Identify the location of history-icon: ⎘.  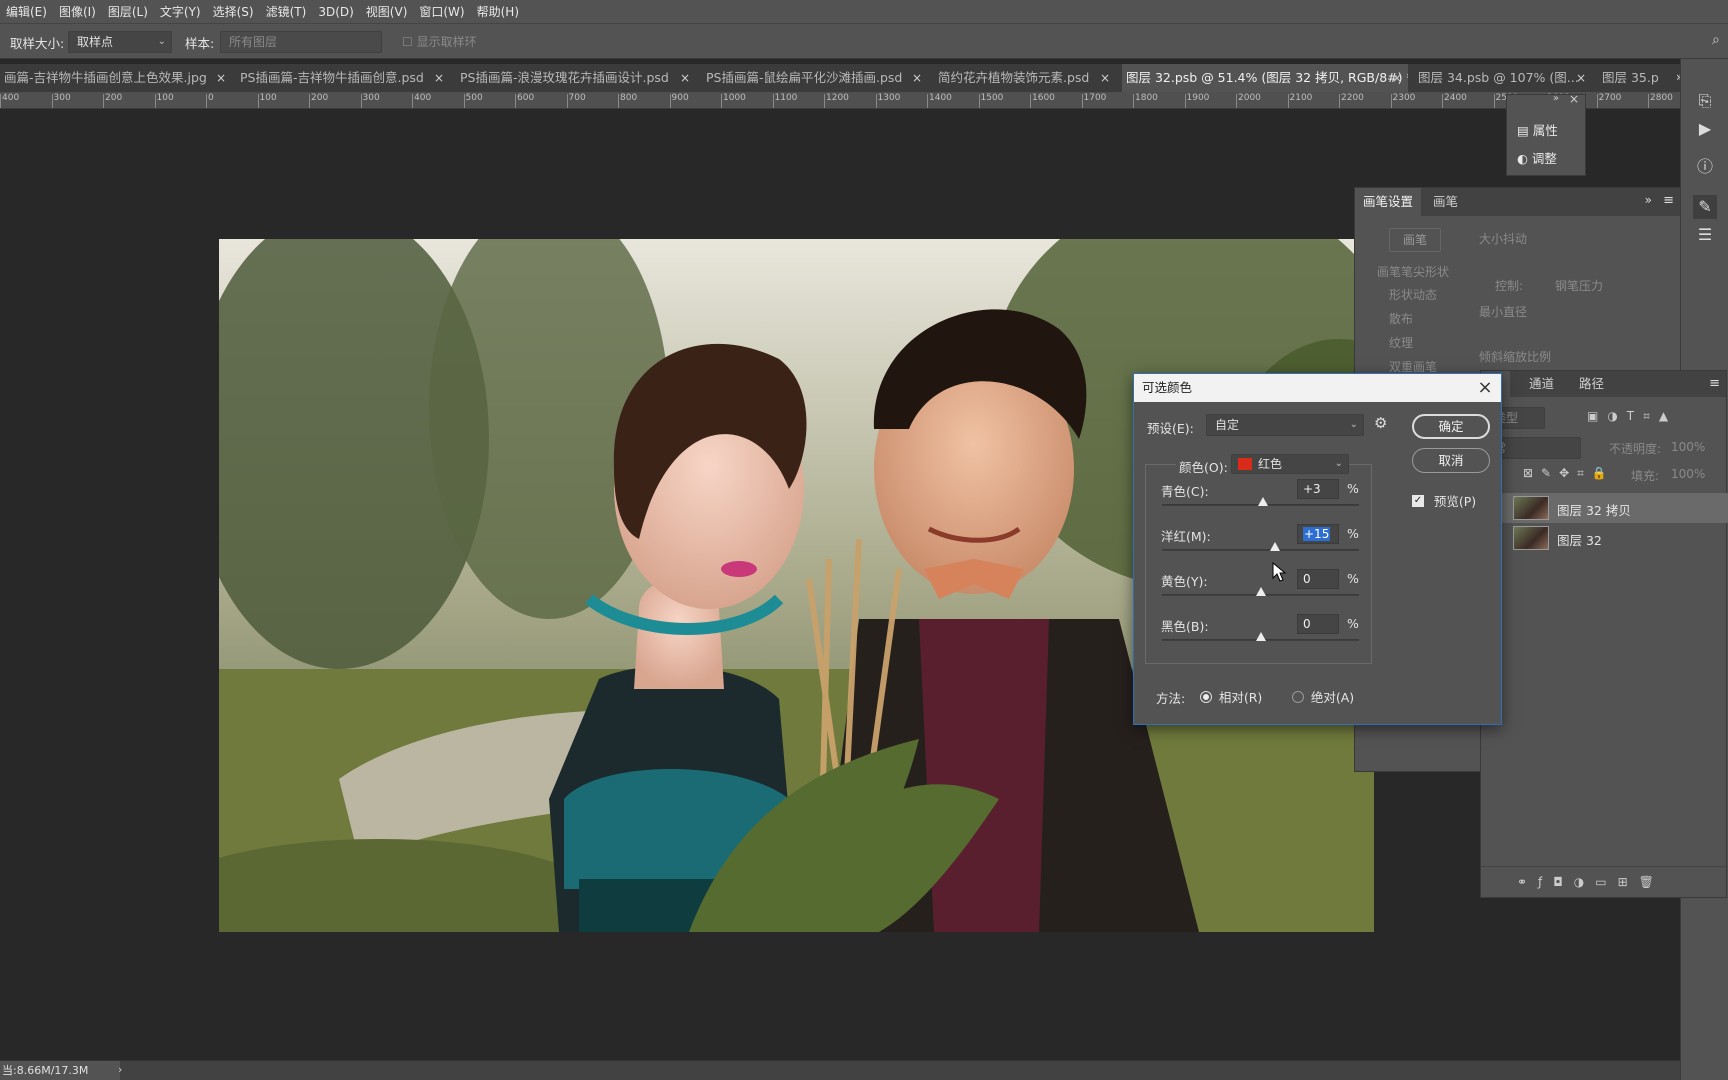
(1705, 101).